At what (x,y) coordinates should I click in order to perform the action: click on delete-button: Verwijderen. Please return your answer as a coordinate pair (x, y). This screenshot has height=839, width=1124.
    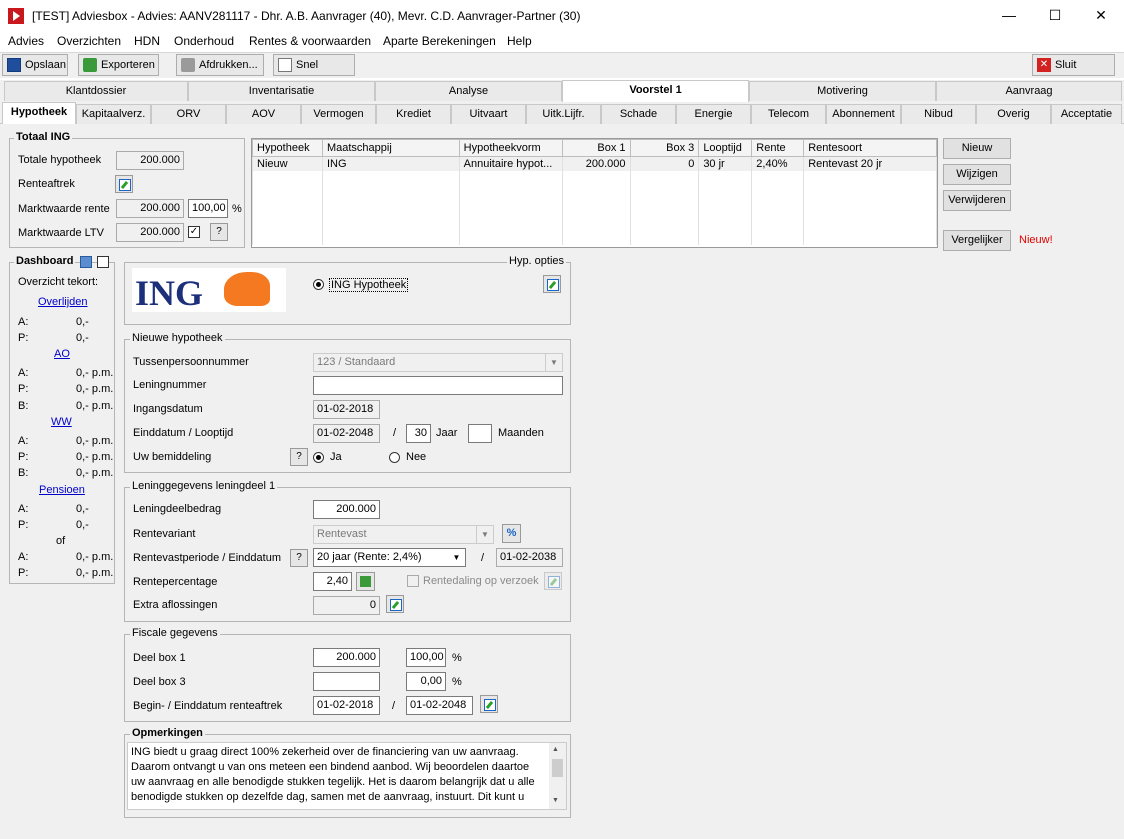
    Looking at the image, I should click on (977, 200).